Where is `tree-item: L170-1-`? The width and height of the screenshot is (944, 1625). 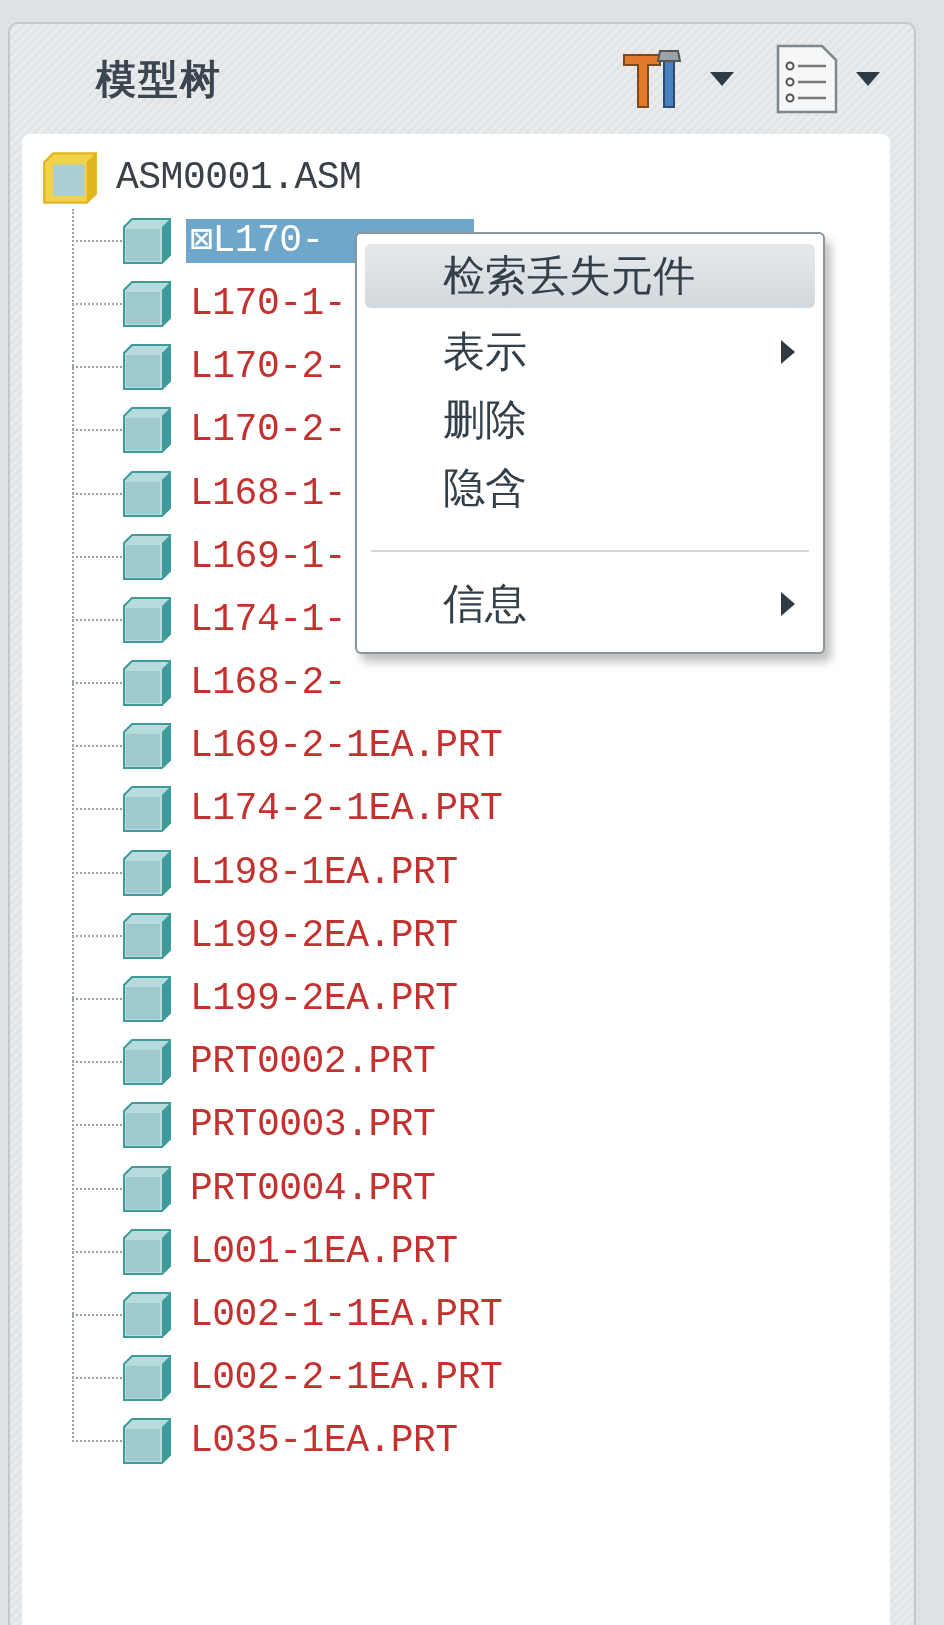 tree-item: L170-1- is located at coordinates (268, 303).